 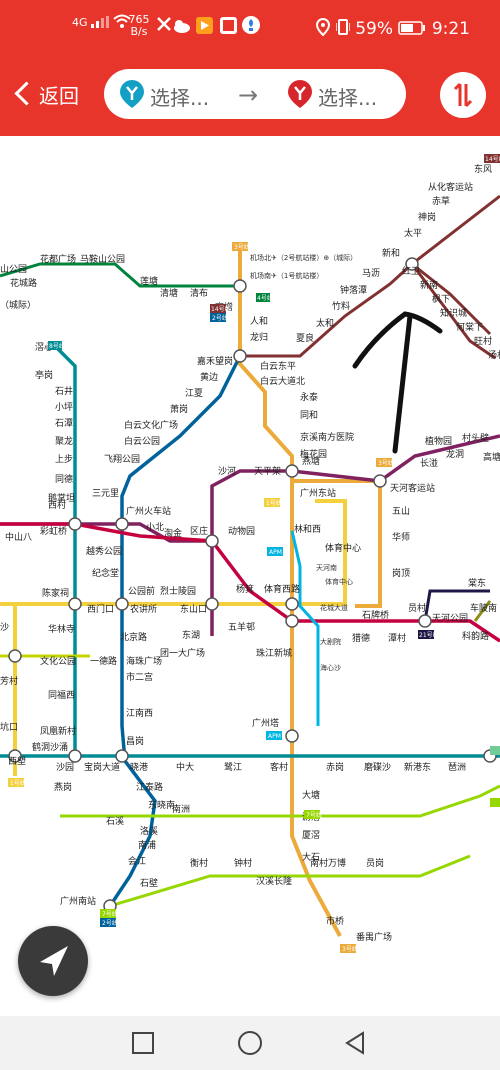 I want to click on svg-text: 农讲所, so click(x=143, y=609).